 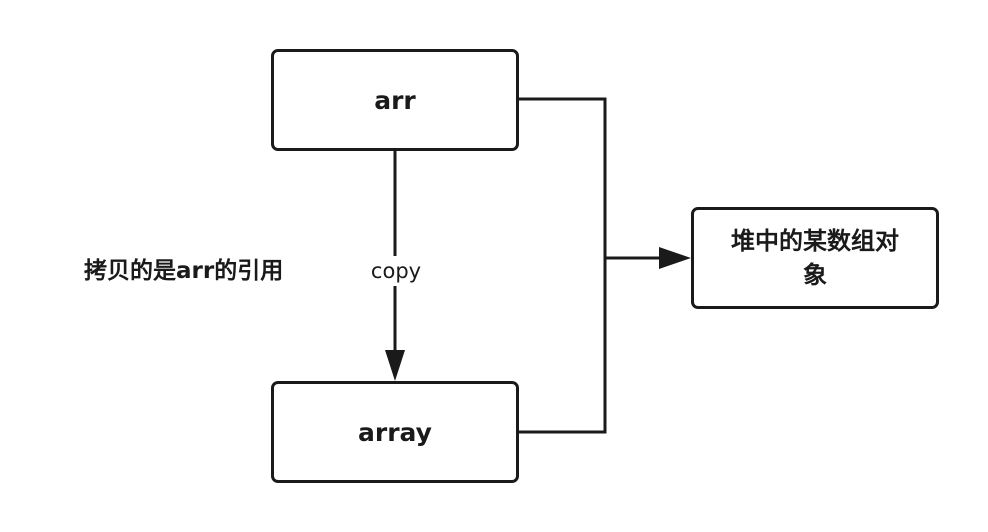 I want to click on node-array-label: array, so click(x=395, y=432).